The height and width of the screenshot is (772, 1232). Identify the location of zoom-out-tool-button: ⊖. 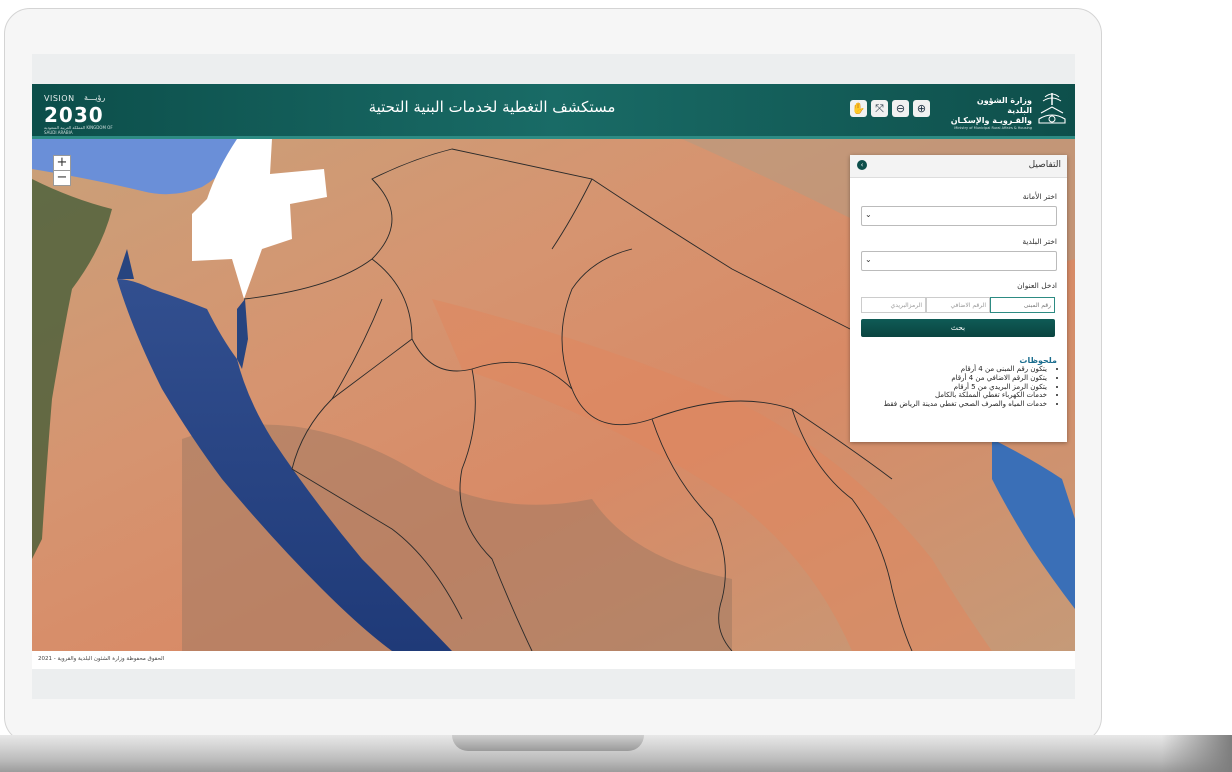
(900, 108).